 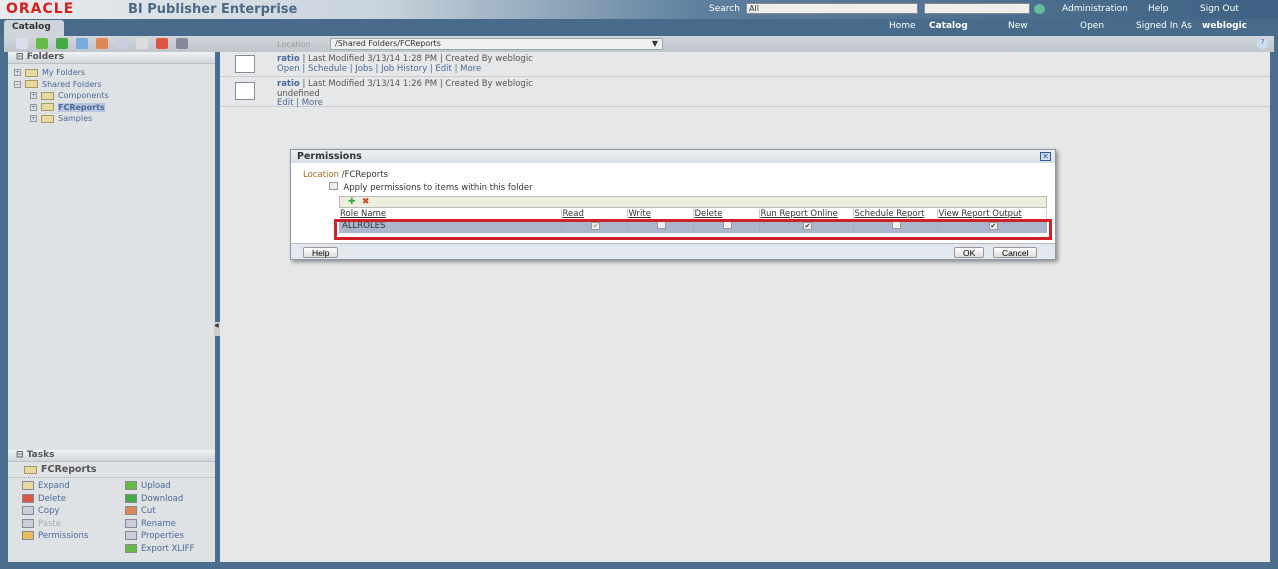 I want to click on item-desc: undefined, so click(x=298, y=93).